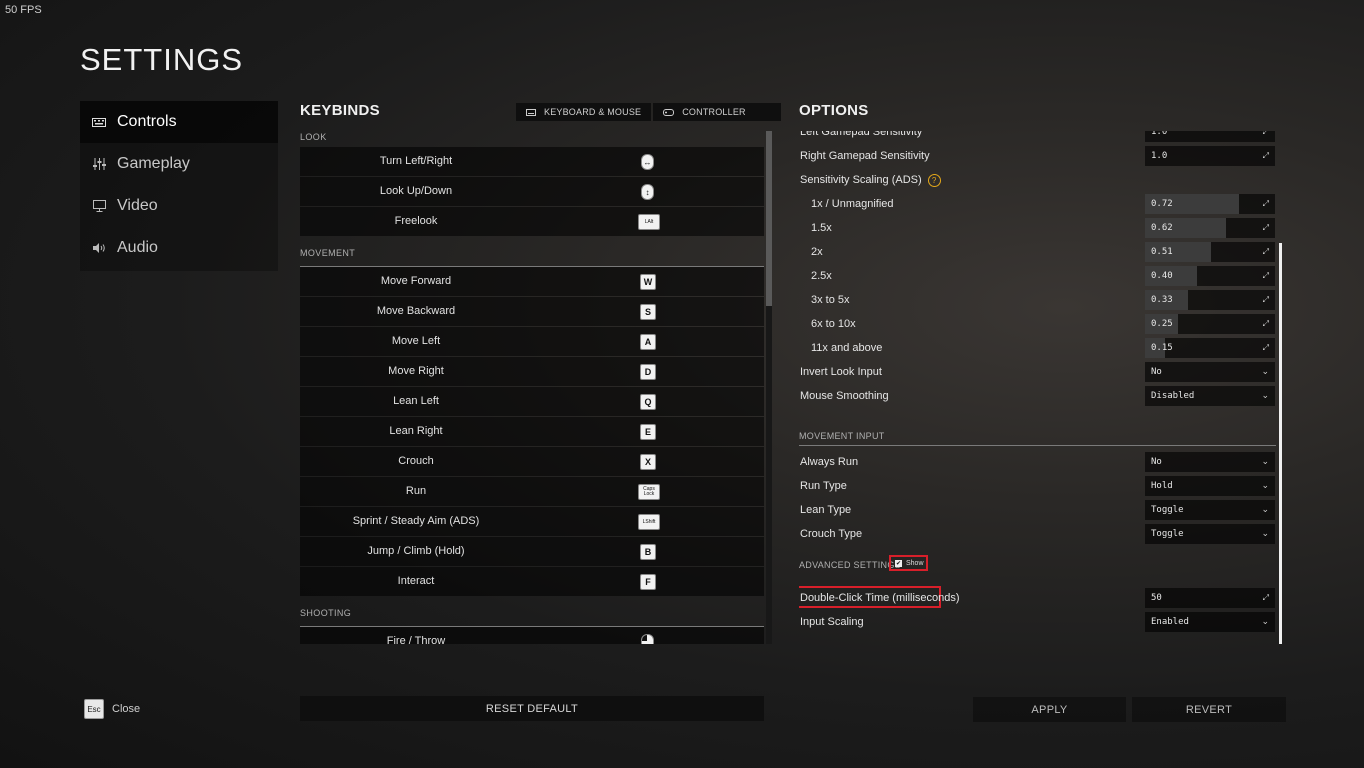  Describe the element at coordinates (416, 521) in the screenshot. I see `keybind-label: Sprint / Steady Aim (ADS)` at that location.